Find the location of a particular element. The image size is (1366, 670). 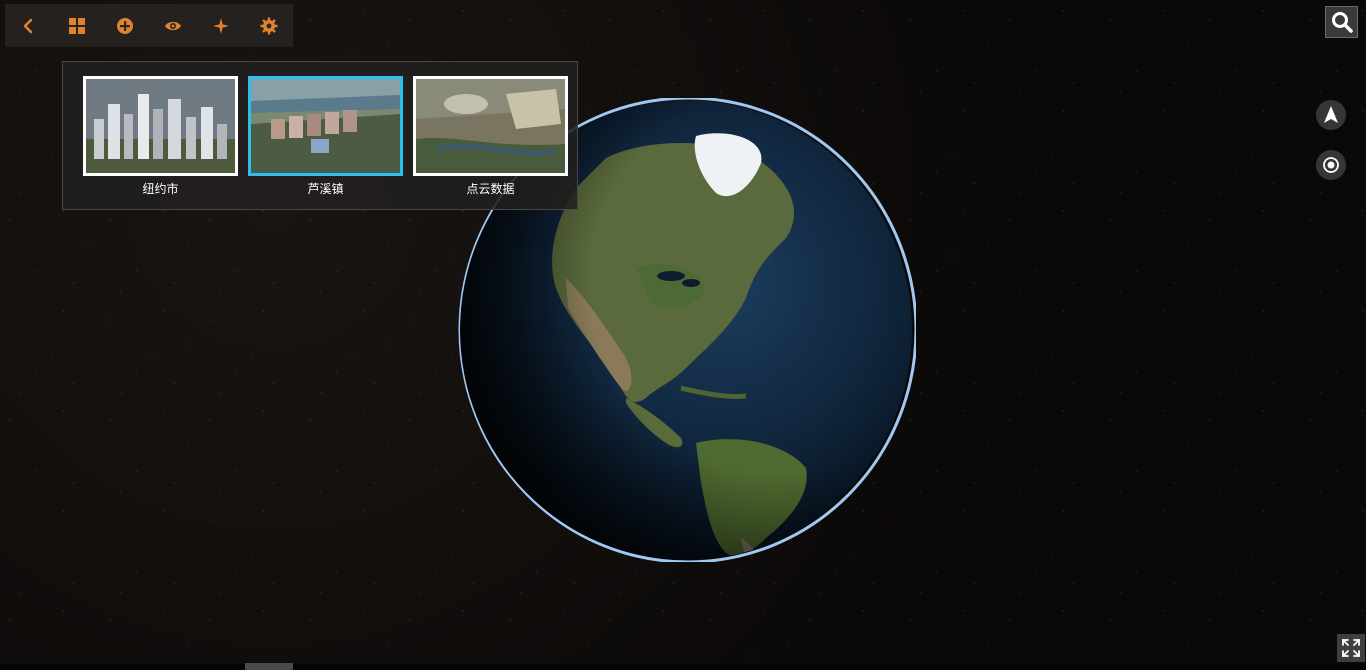

sparkle-icon is located at coordinates (221, 25).